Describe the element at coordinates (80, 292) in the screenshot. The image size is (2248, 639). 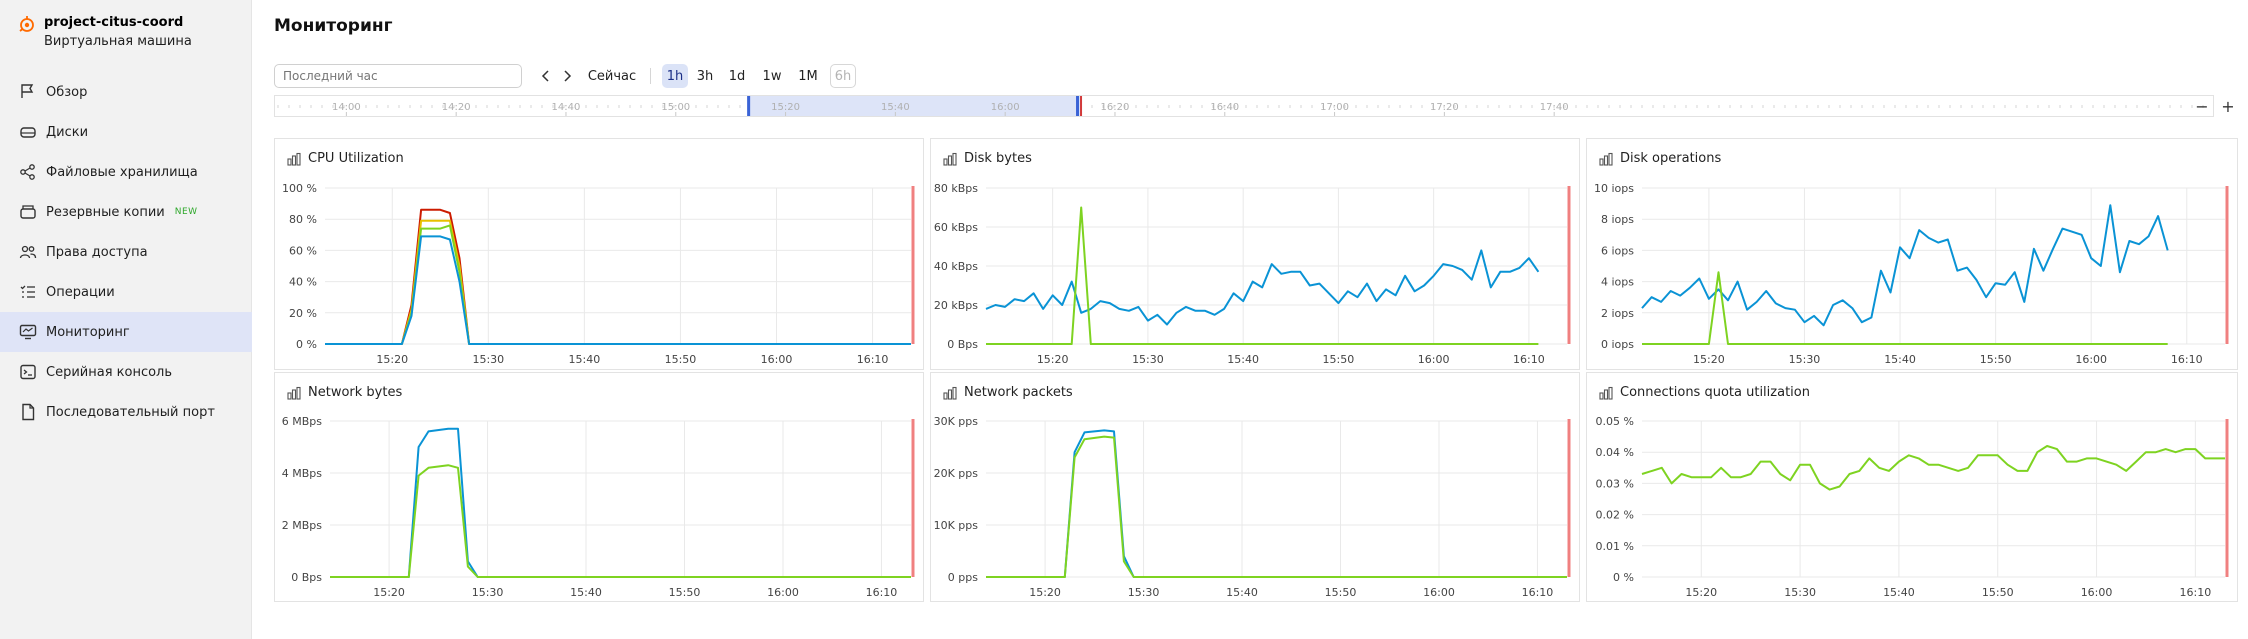
I see `sidebar-item-label: Операции` at that location.